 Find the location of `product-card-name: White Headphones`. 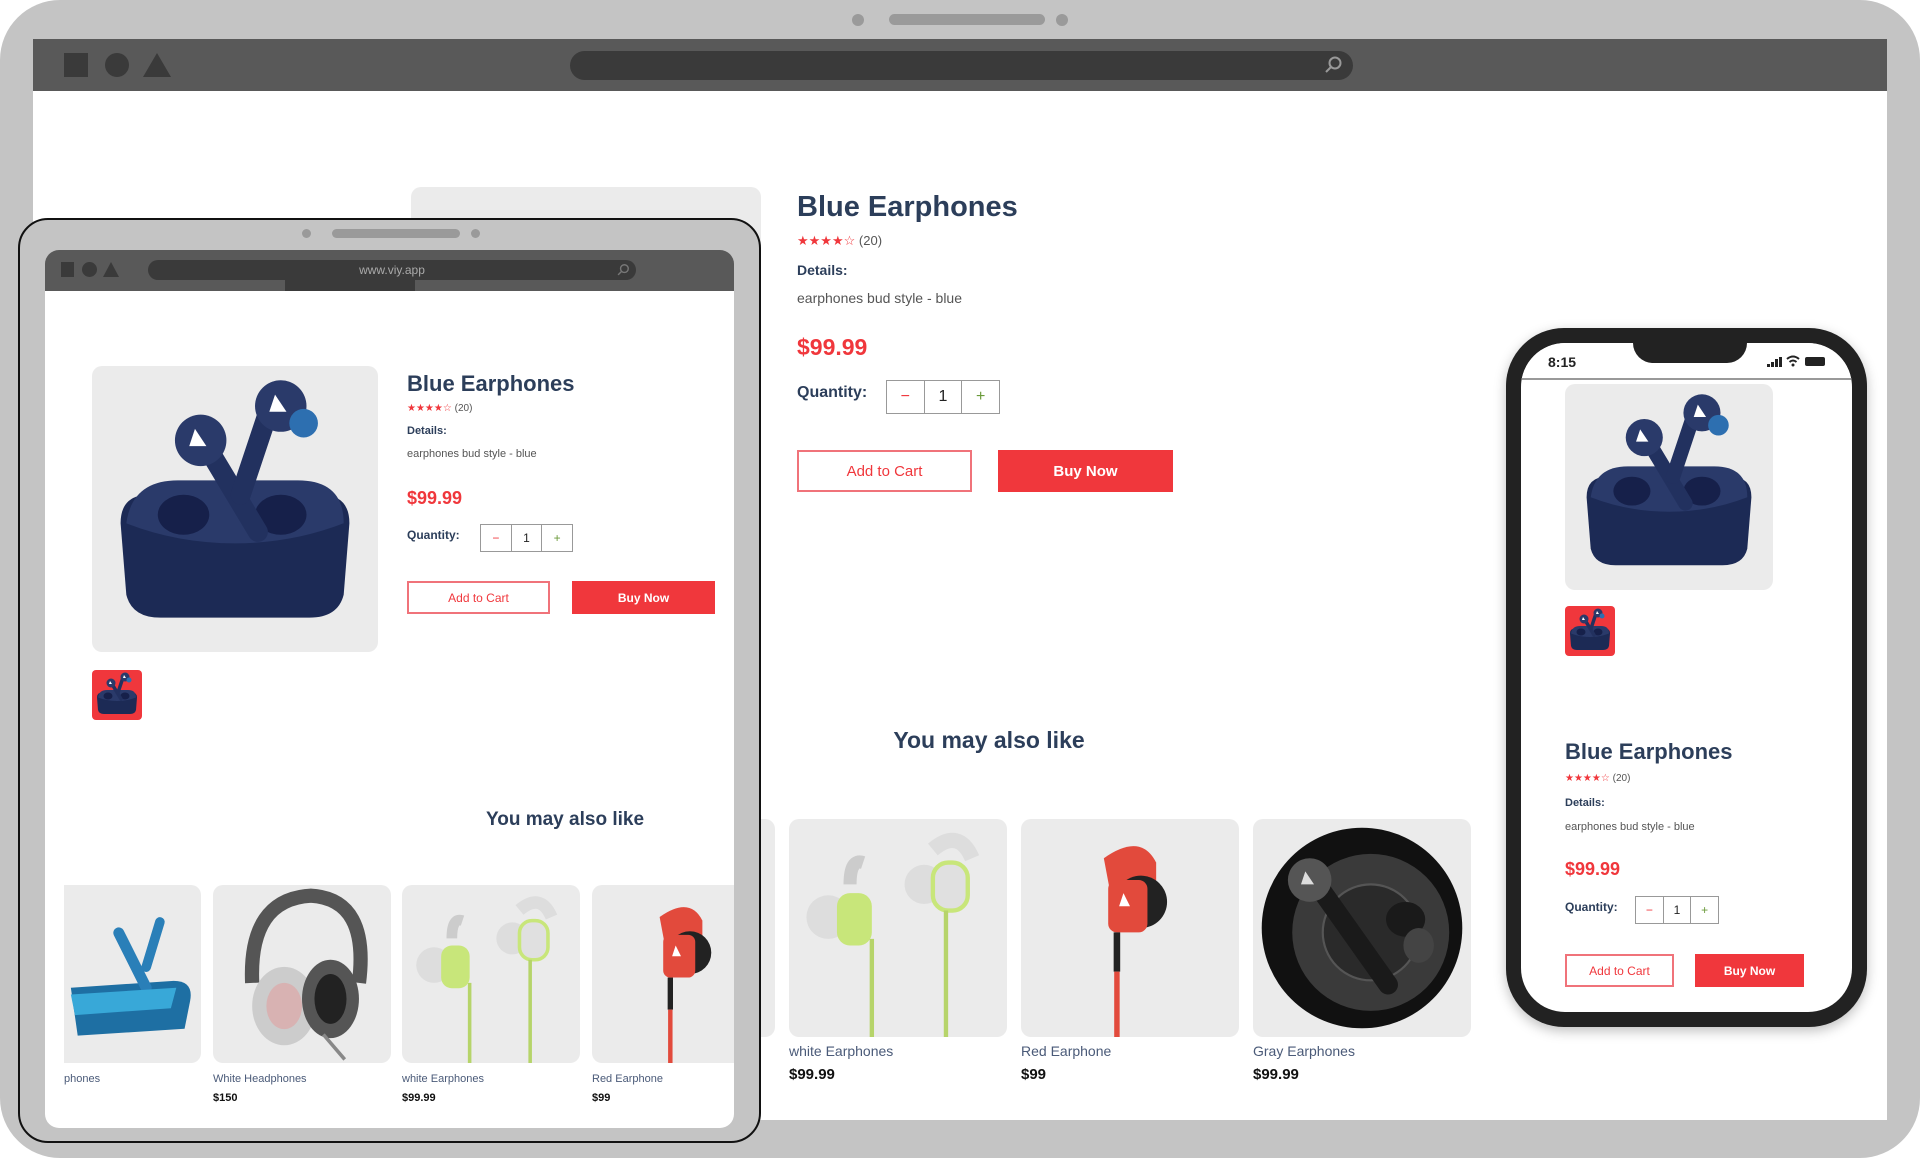

product-card-name: White Headphones is located at coordinates (260, 1079).